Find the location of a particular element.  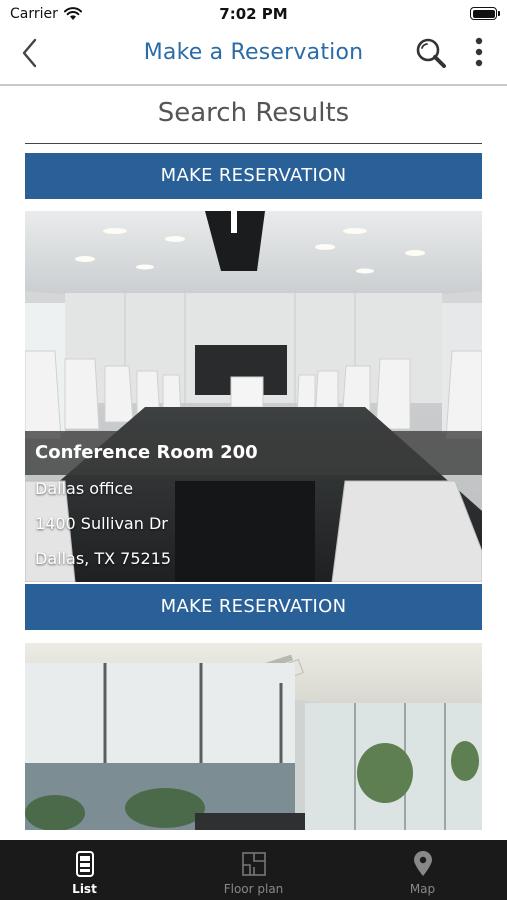

status-bar: Carrier 7:02 PM is located at coordinates (253, 14).